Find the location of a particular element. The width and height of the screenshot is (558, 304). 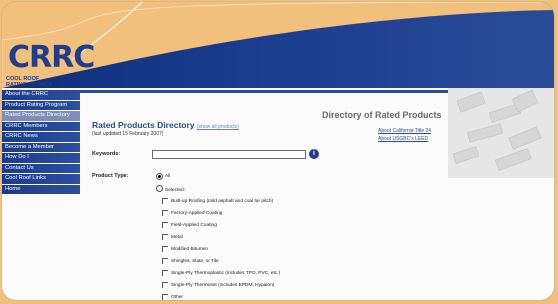

leed-link: About USGBC's LEED is located at coordinates (403, 139).